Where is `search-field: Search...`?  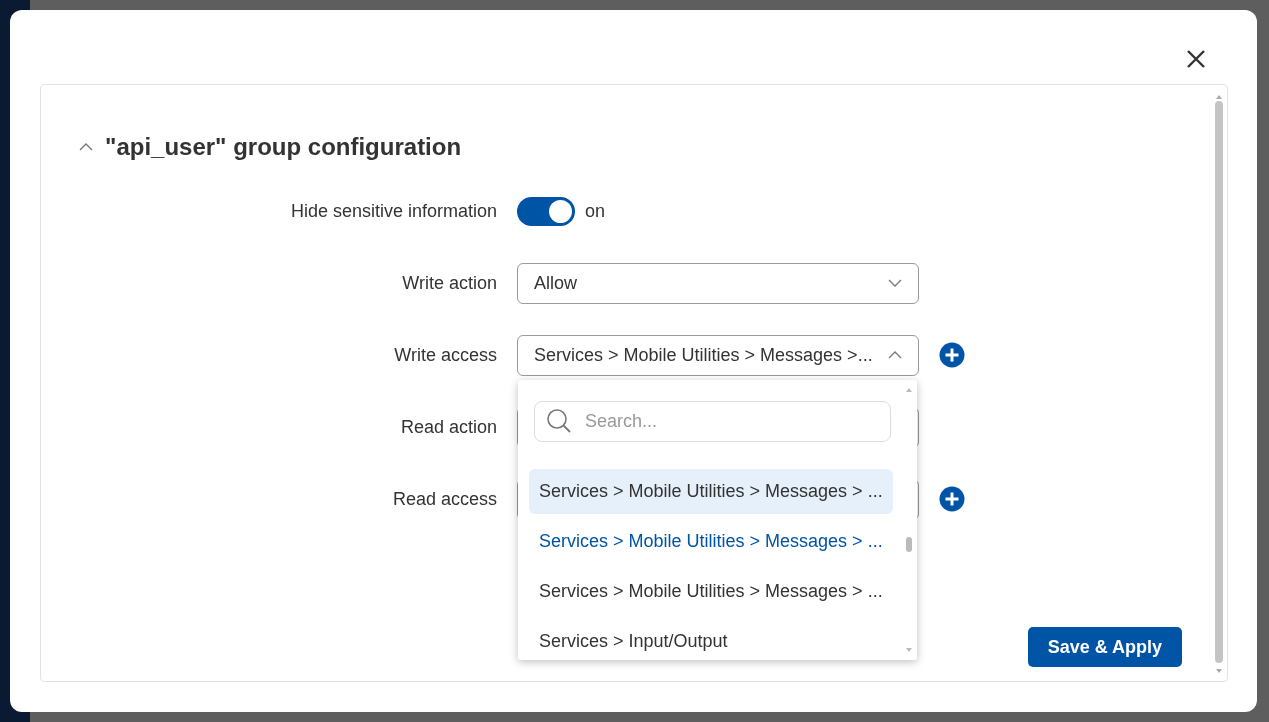
search-field: Search... is located at coordinates (712, 421).